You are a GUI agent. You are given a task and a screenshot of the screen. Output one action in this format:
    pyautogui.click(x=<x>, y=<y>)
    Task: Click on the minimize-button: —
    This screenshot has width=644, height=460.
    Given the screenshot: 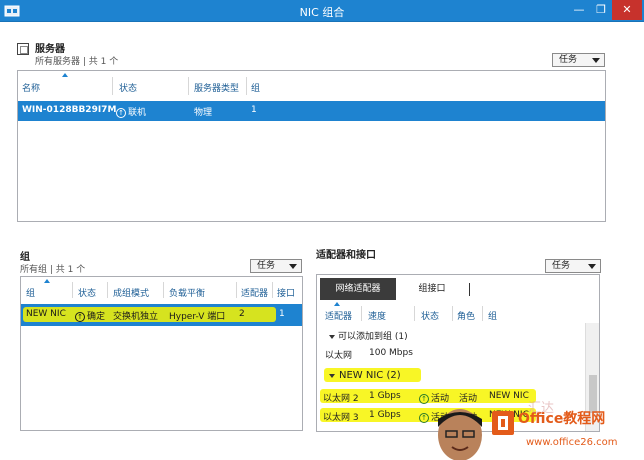 What is the action you would take?
    pyautogui.click(x=579, y=10)
    